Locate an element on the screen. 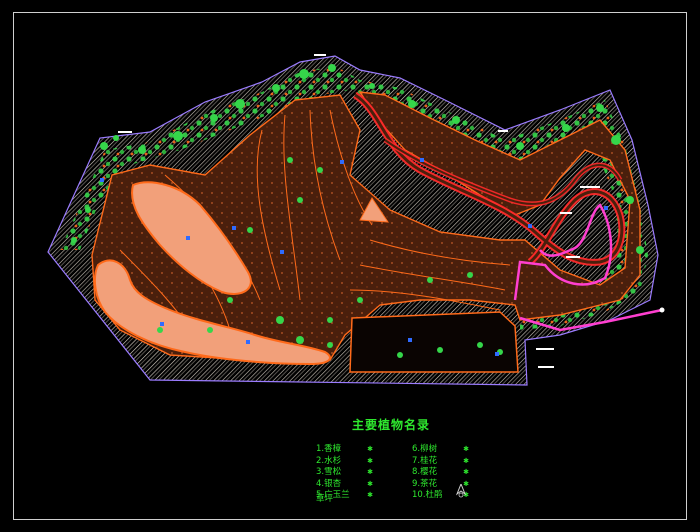  legend-tail-label: 草坪 is located at coordinates (325, 499).